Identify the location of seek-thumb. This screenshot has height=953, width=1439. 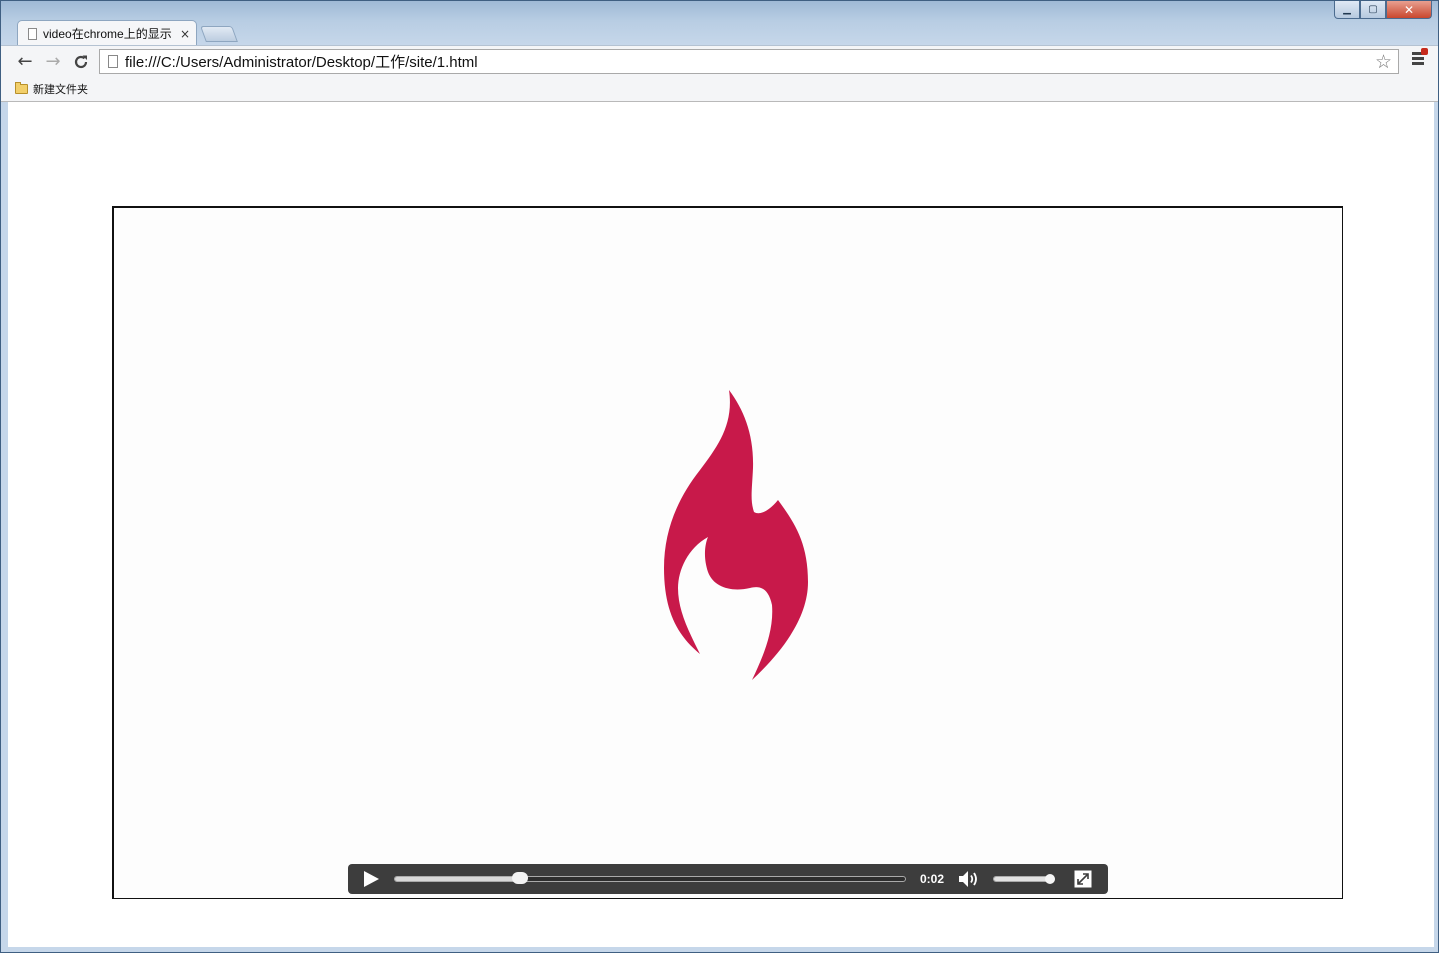
(519, 878).